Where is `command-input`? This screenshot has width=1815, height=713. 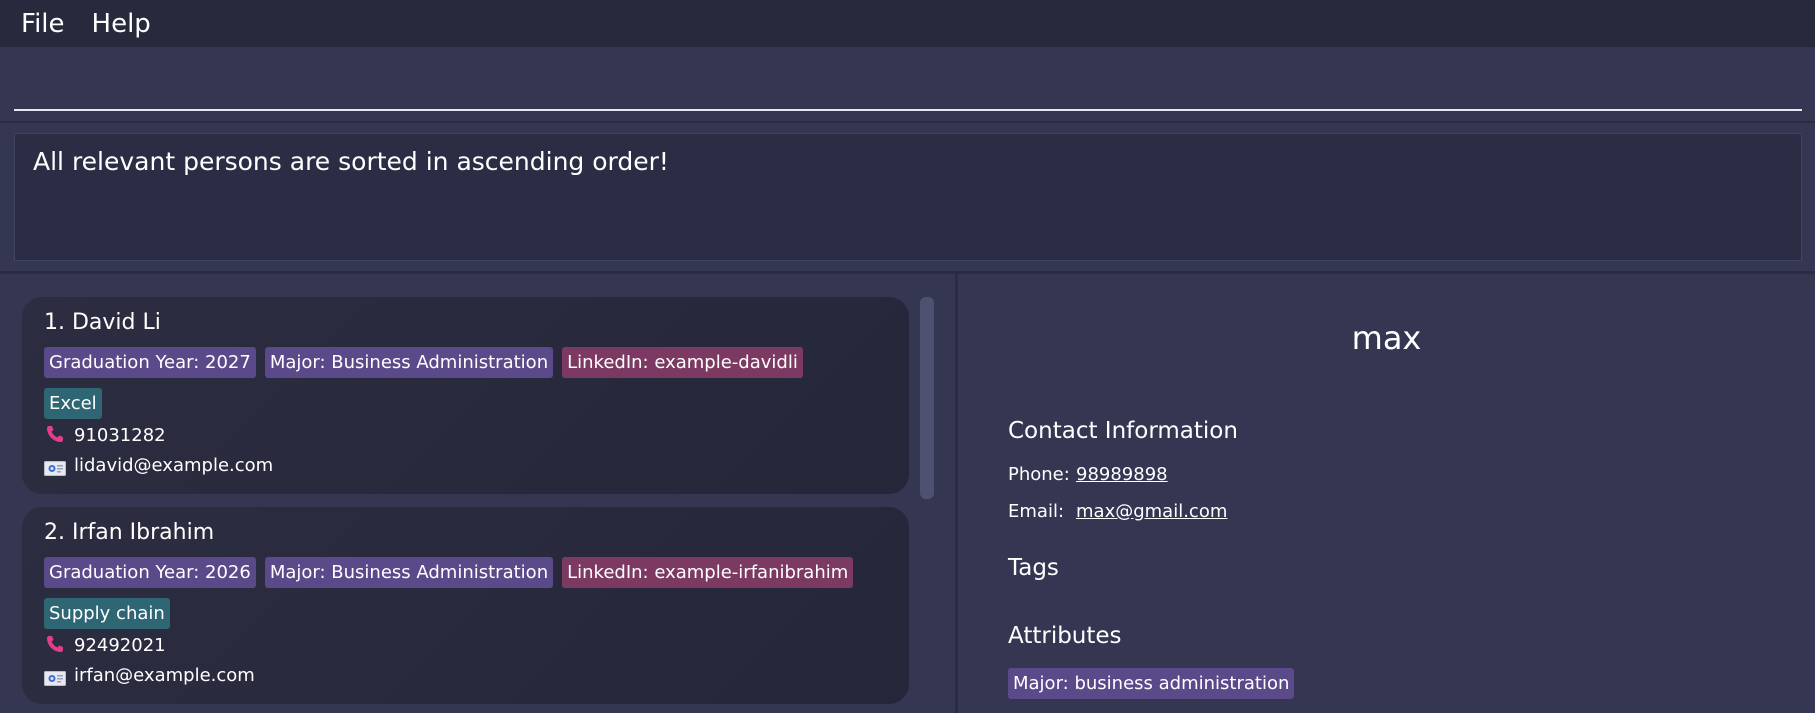
command-input is located at coordinates (908, 82).